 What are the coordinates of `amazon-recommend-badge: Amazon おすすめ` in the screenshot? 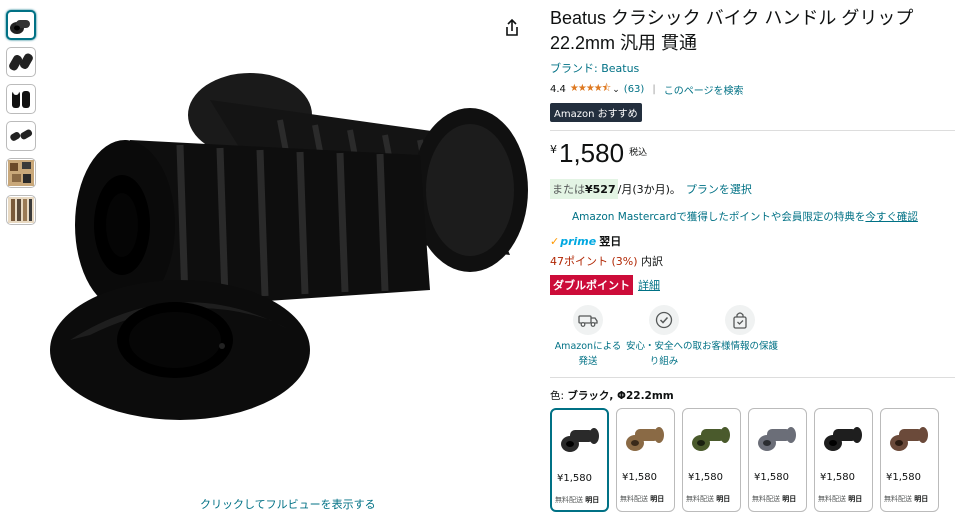 It's located at (596, 112).